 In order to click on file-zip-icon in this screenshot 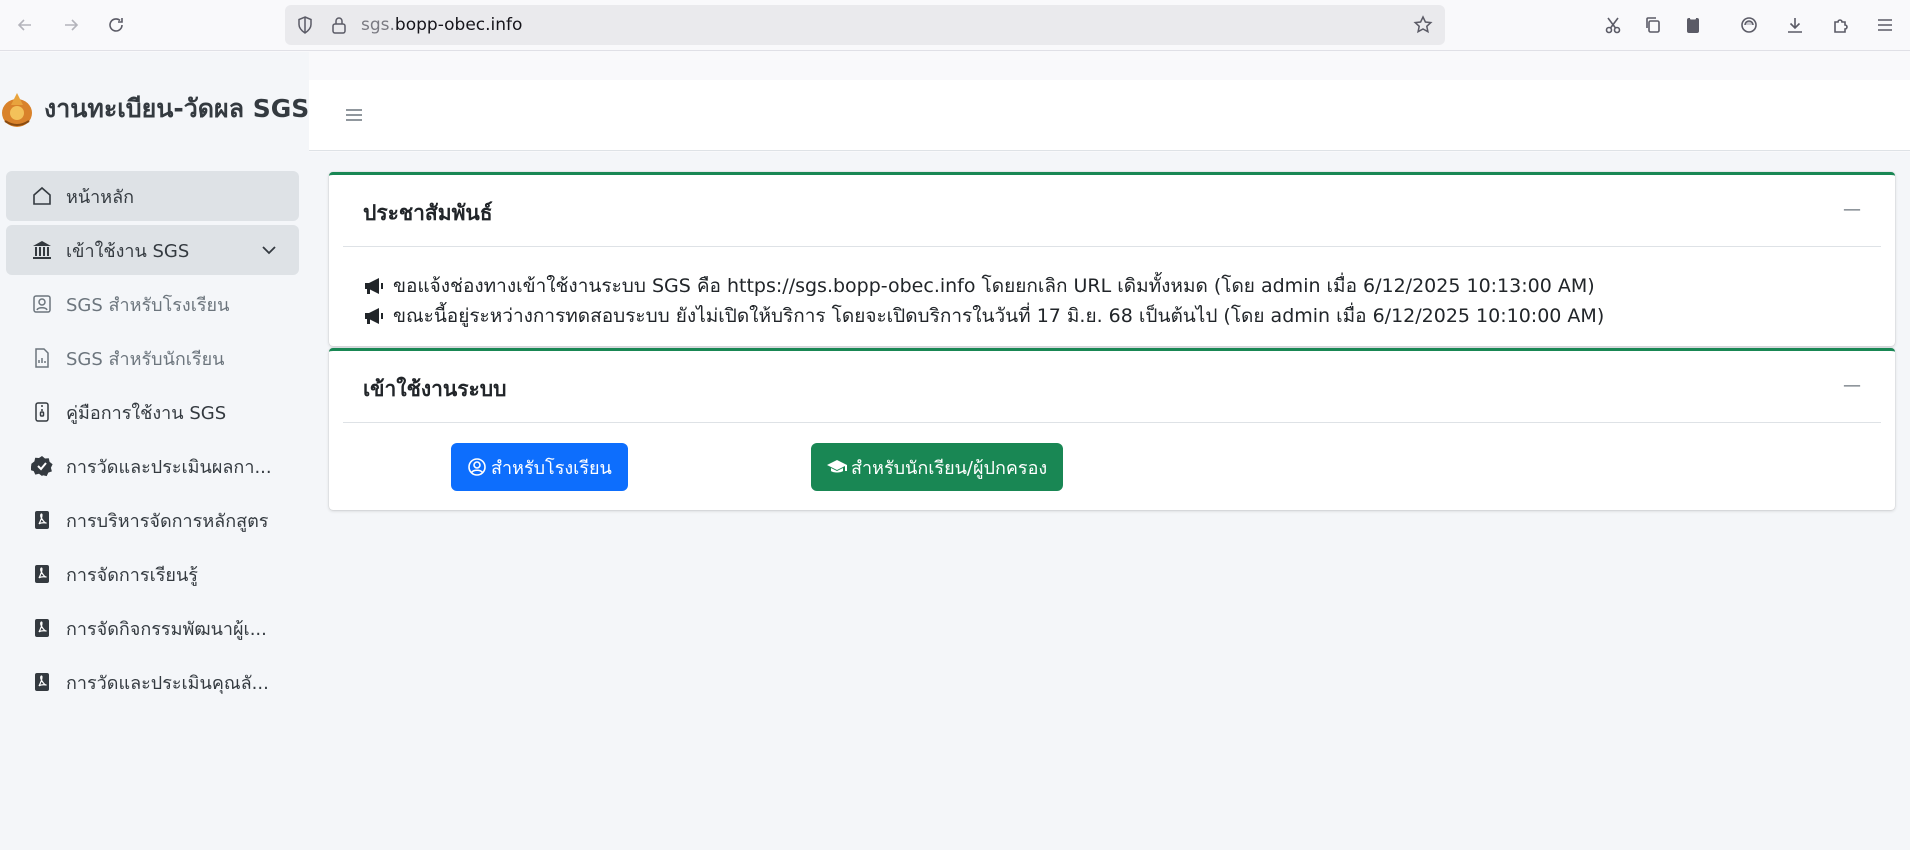, I will do `click(42, 412)`.